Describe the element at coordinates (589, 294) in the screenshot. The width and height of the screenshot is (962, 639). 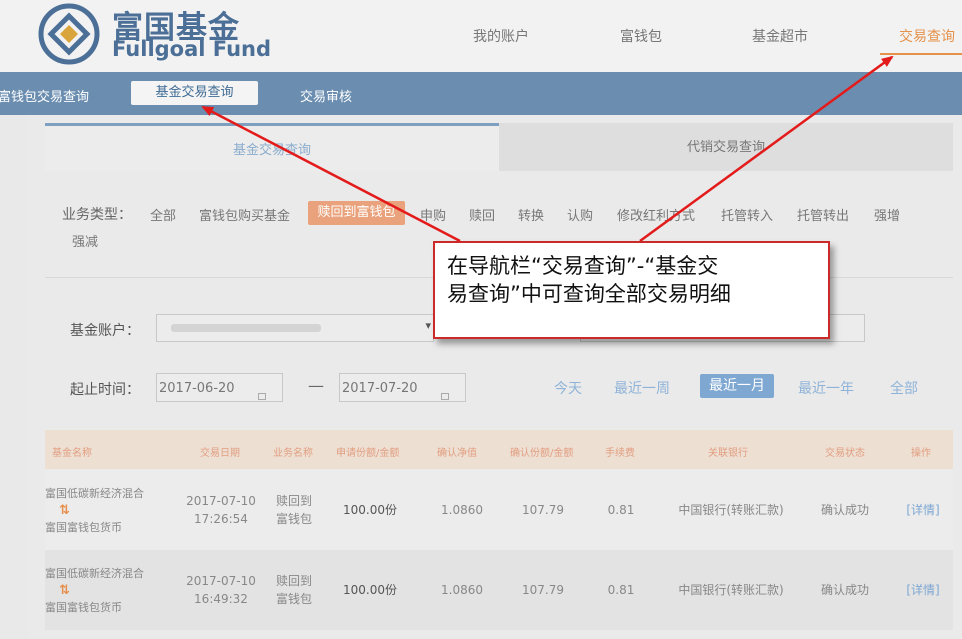
I see `callout-line2: 易查询”中可查询全部交易明细` at that location.